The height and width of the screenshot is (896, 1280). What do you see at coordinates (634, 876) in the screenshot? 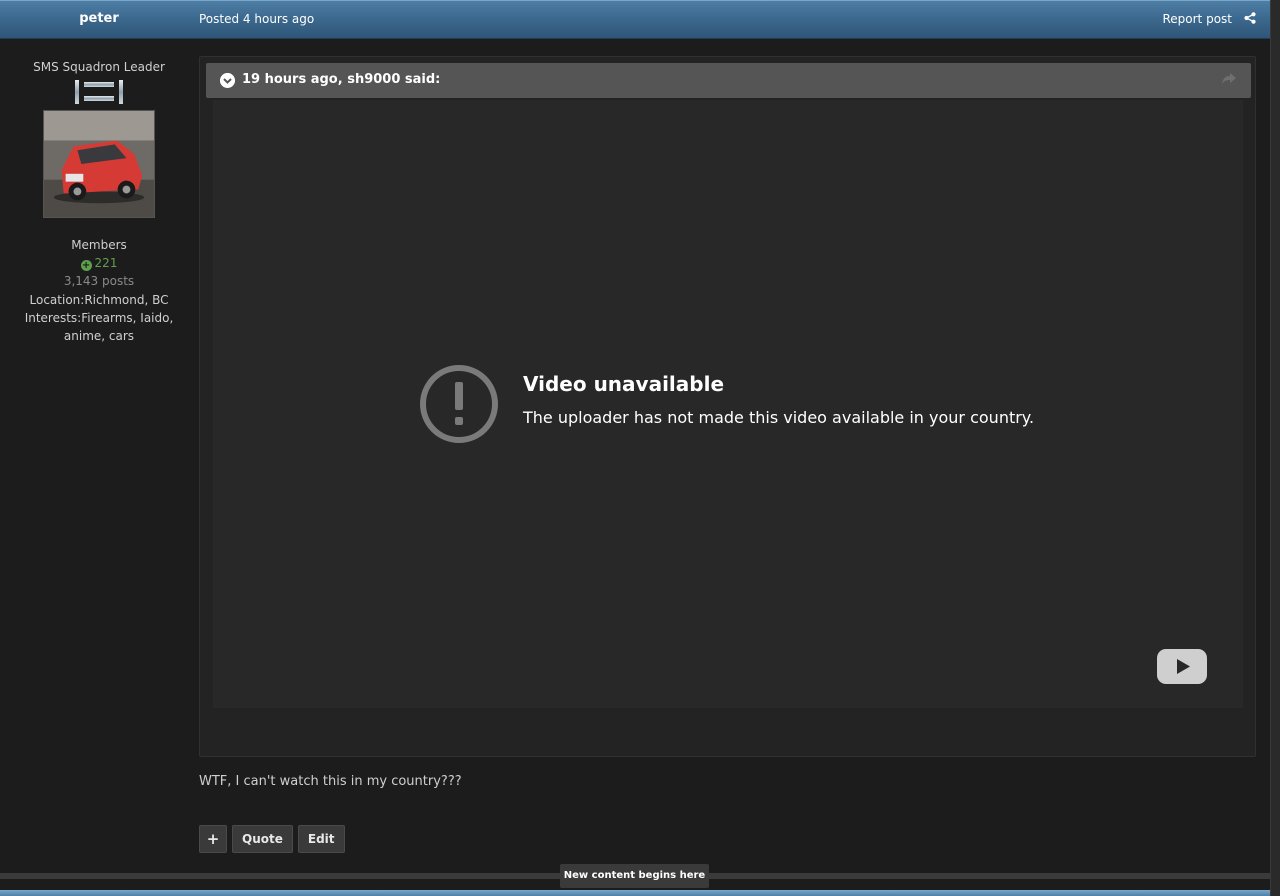
I see `new-content-marker: New content begins here` at bounding box center [634, 876].